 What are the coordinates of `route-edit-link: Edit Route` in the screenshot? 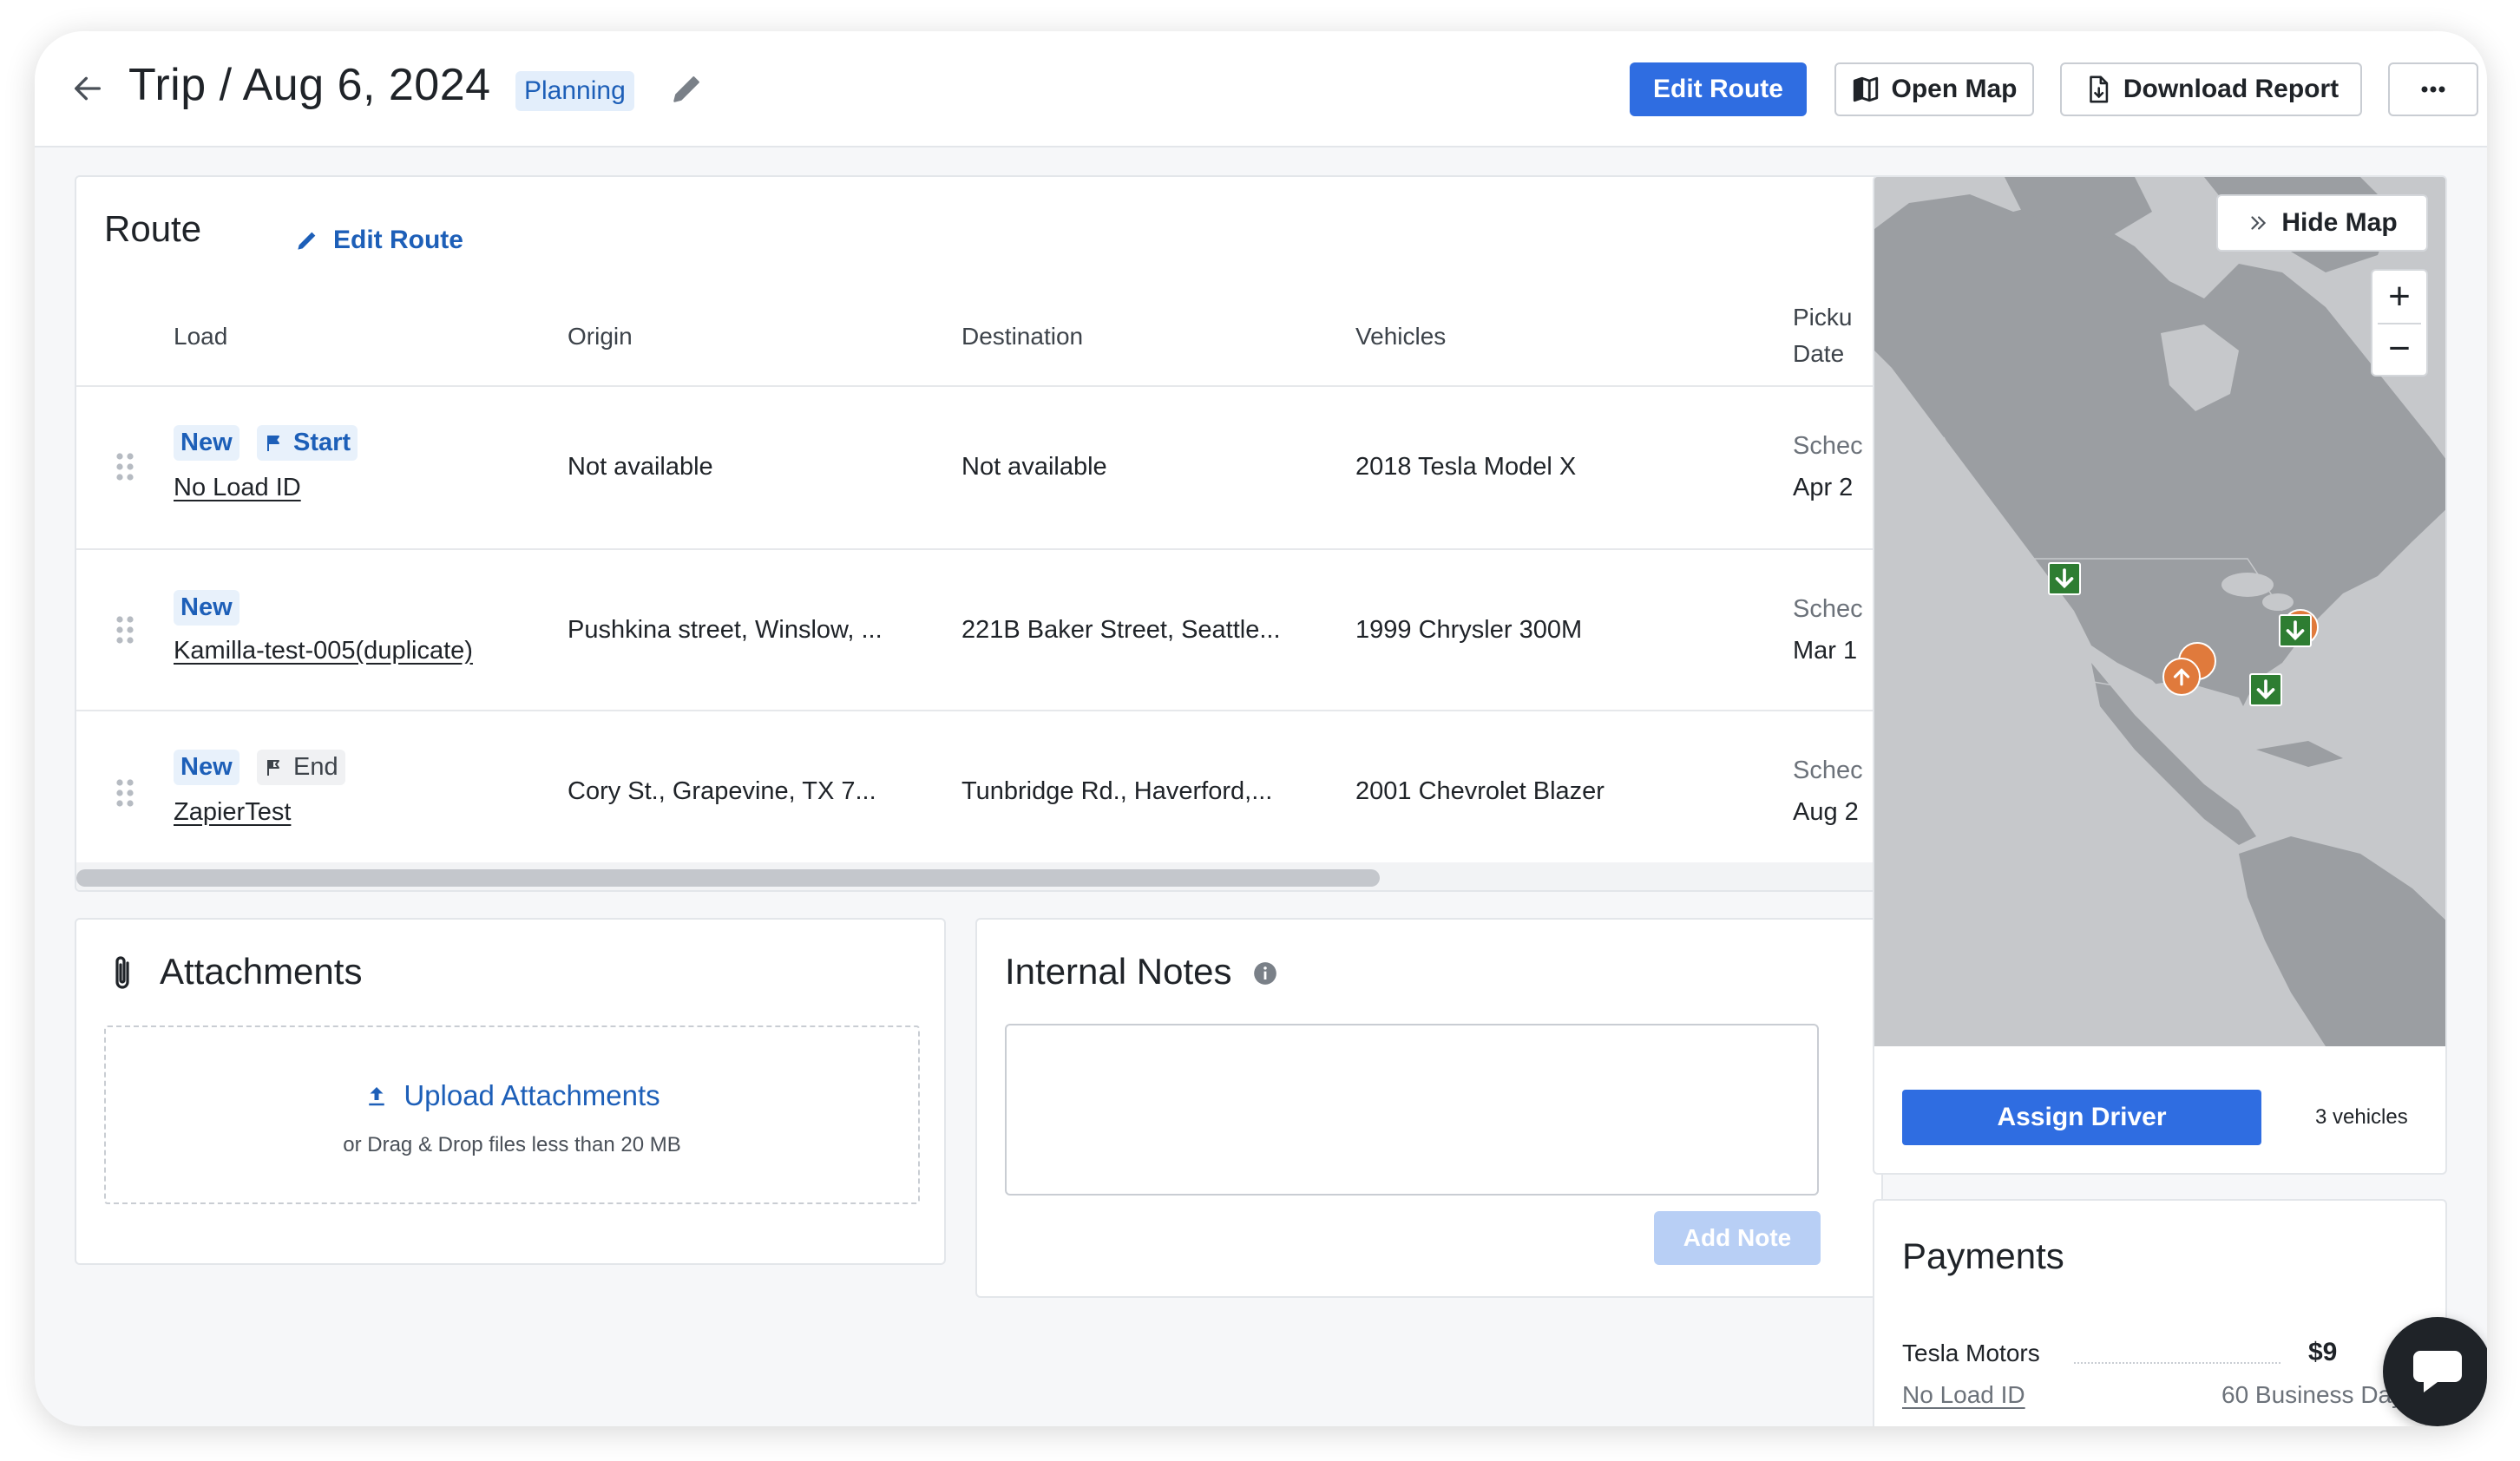 It's located at (378, 240).